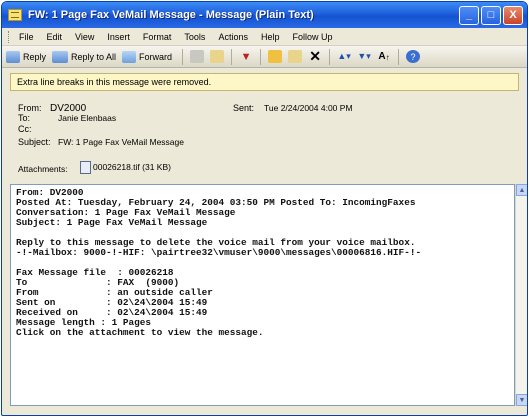  What do you see at coordinates (24, 118) in the screenshot?
I see `to-label: To:` at bounding box center [24, 118].